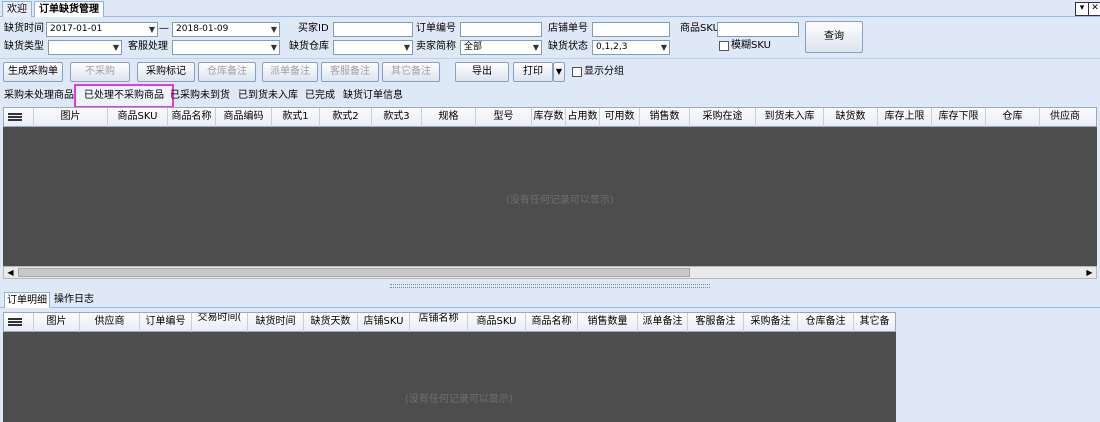 The height and width of the screenshot is (422, 1100). What do you see at coordinates (57, 322) in the screenshot?
I see `detail-col-header: 图片` at bounding box center [57, 322].